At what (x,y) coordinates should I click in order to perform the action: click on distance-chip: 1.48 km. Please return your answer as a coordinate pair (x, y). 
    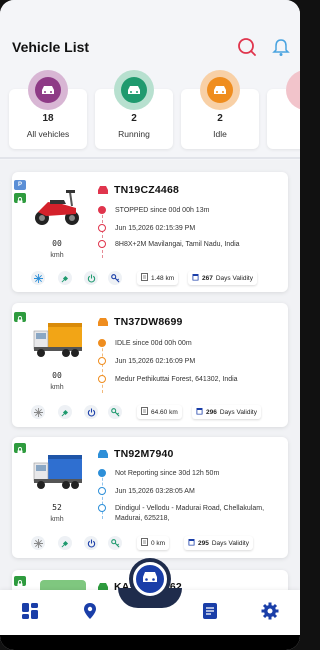
    Looking at the image, I should click on (158, 278).